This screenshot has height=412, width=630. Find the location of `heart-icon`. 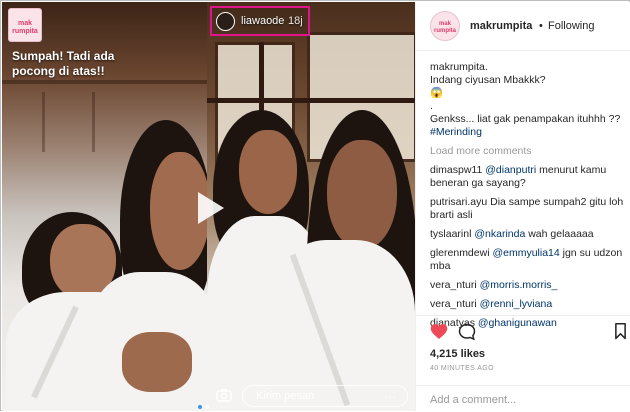

heart-icon is located at coordinates (439, 331).